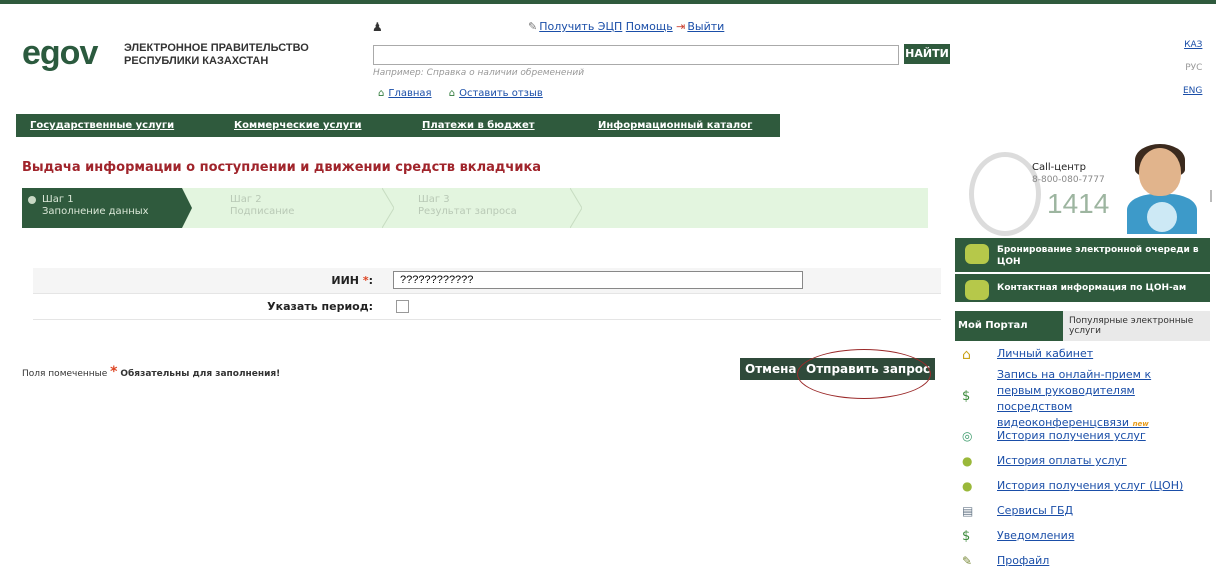  I want to click on note-prefix: Поля помеченные, so click(65, 374).